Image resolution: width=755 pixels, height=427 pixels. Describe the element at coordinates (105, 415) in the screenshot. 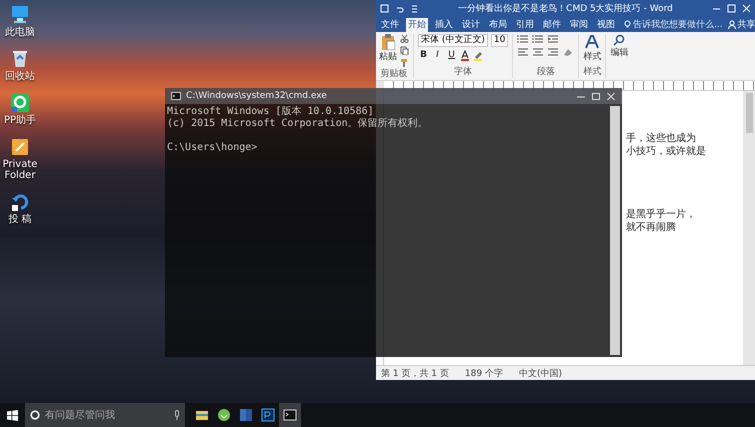

I see `search-field: 有问题尽管问我` at that location.